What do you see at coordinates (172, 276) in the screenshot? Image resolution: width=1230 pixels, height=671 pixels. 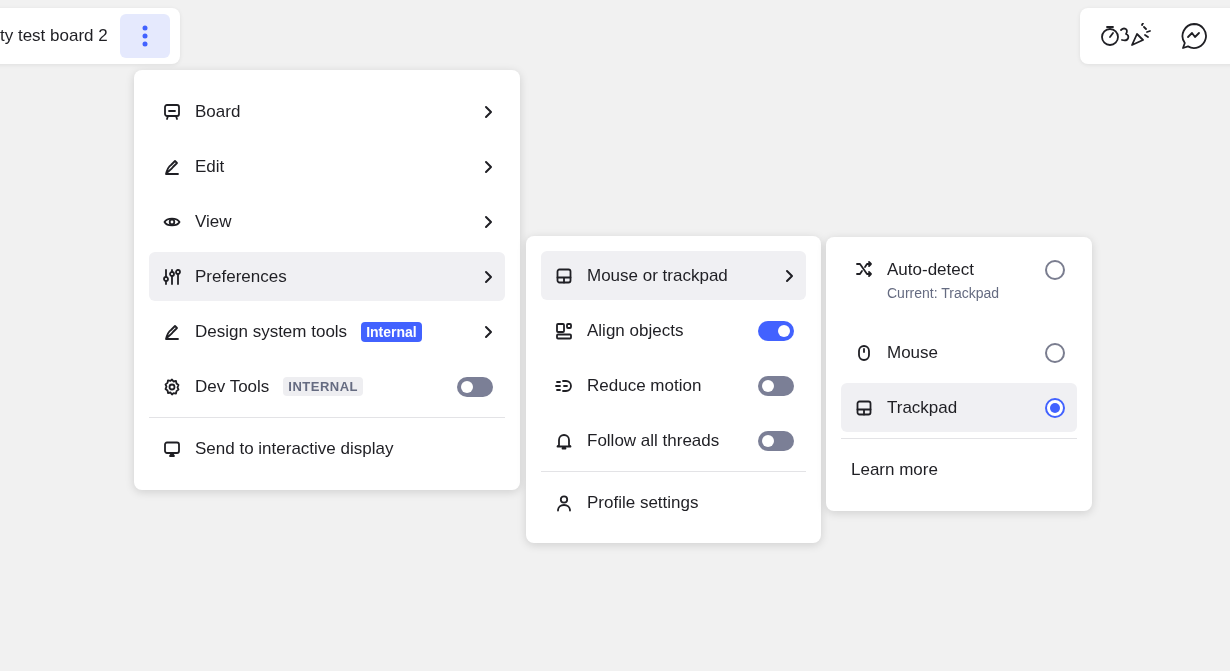 I see `sliders-icon` at bounding box center [172, 276].